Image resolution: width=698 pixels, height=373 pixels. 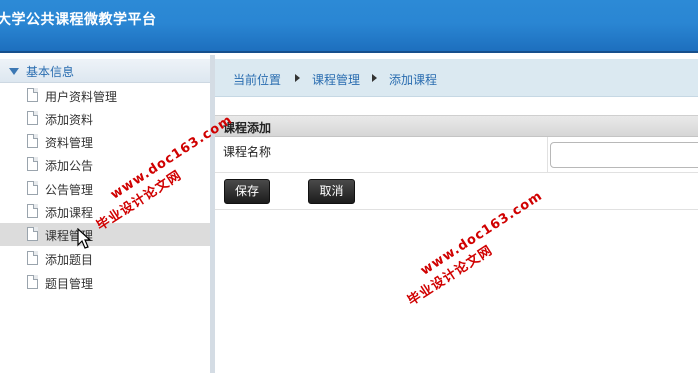 What do you see at coordinates (456, 126) in the screenshot?
I see `form-title-bar: 课程添加` at bounding box center [456, 126].